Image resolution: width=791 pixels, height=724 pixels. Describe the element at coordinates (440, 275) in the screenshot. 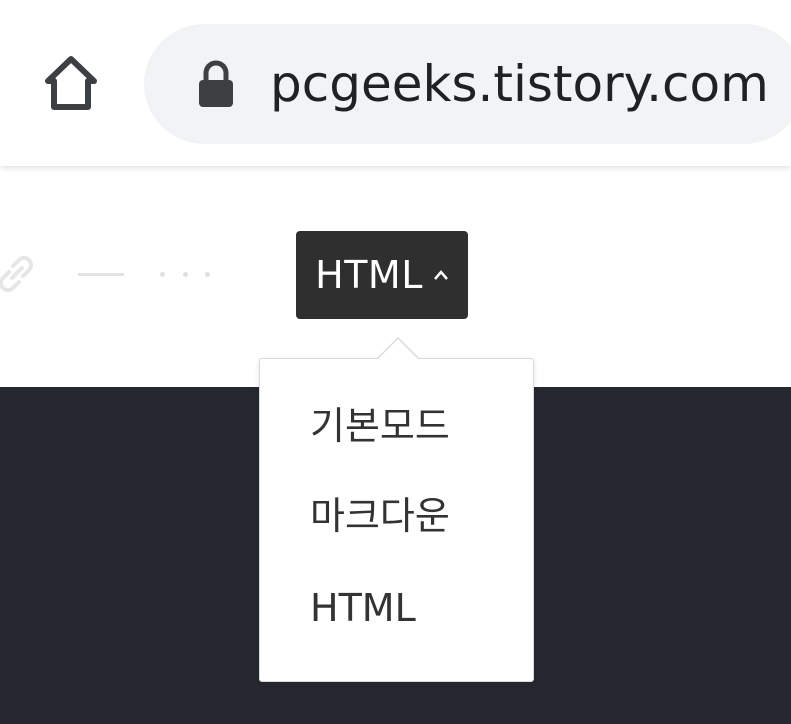

I see `chevron-up-icon` at that location.